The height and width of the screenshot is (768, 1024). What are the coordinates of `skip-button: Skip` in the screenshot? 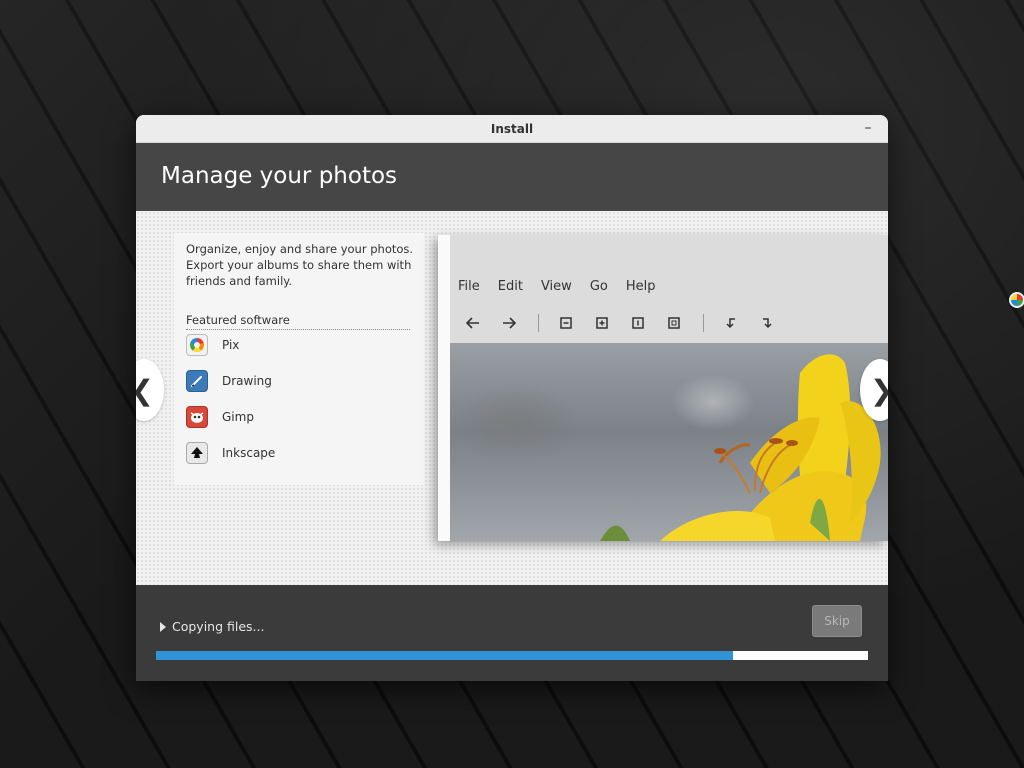 It's located at (837, 621).